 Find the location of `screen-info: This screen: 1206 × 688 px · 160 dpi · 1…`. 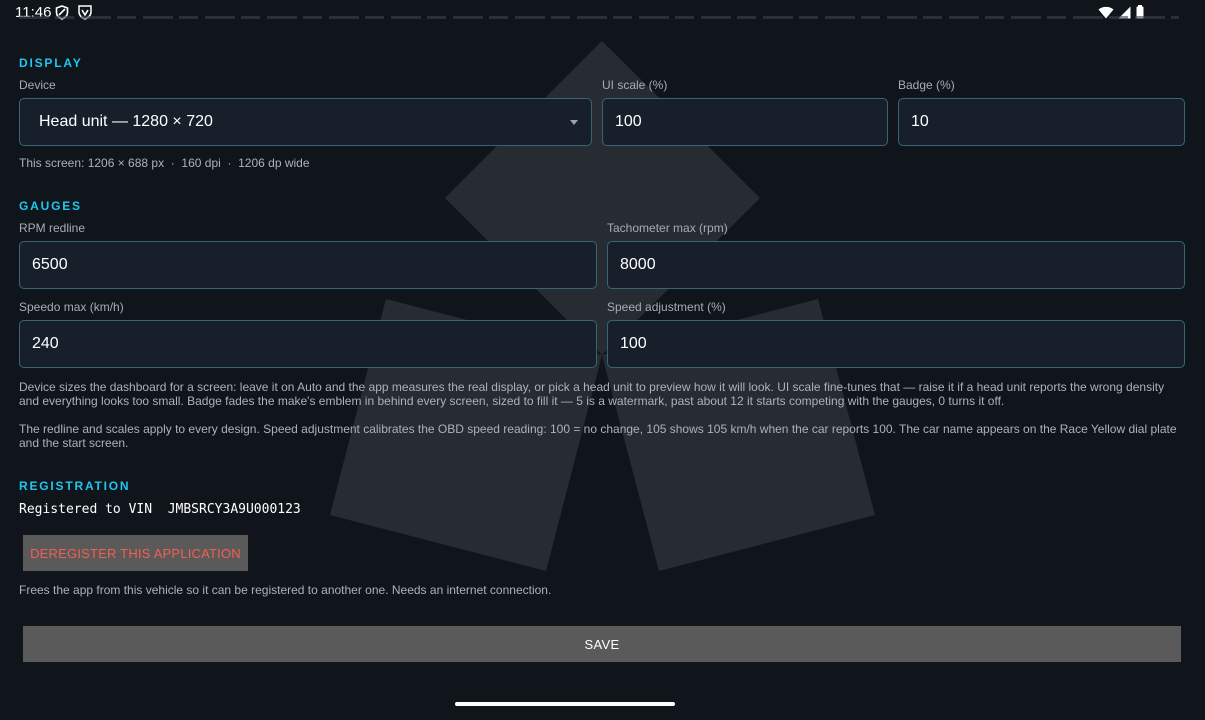

screen-info: This screen: 1206 × 688 px · 160 dpi · 1… is located at coordinates (164, 163).